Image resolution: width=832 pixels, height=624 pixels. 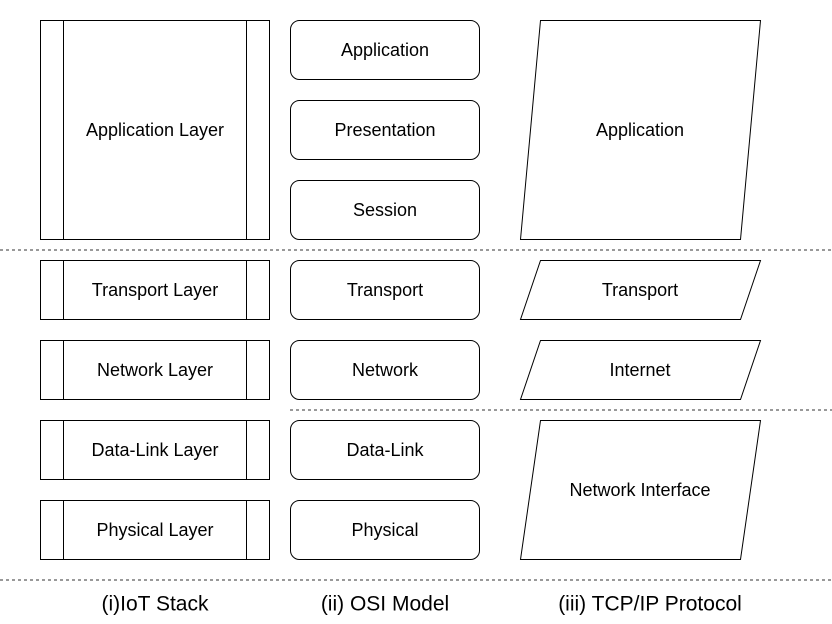 I want to click on iot-layer-network: Network Layer, so click(x=155, y=370).